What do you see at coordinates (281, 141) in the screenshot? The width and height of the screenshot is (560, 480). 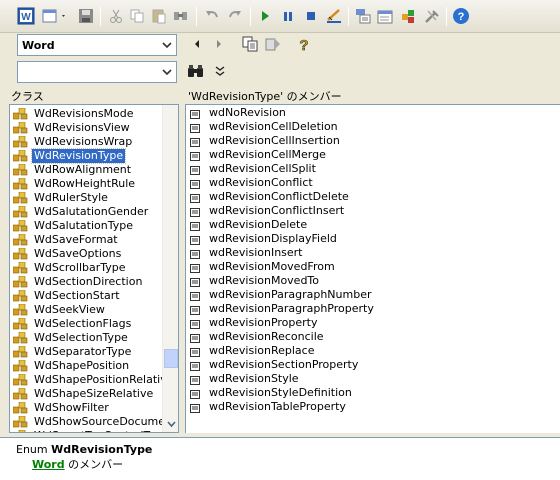 I see `member-list-item: wdRevisionCellInsertion` at bounding box center [281, 141].